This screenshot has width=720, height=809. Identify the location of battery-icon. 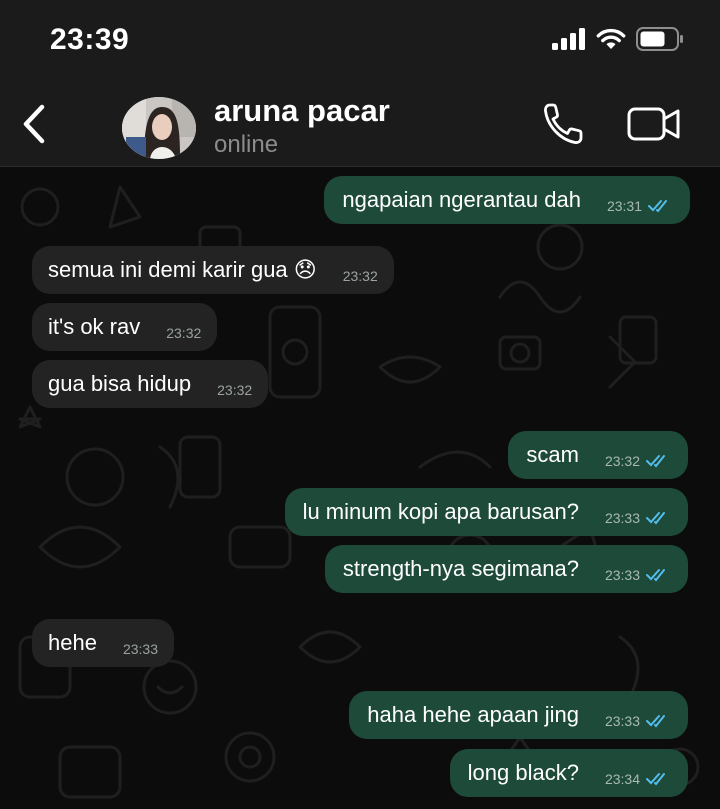
(659, 39).